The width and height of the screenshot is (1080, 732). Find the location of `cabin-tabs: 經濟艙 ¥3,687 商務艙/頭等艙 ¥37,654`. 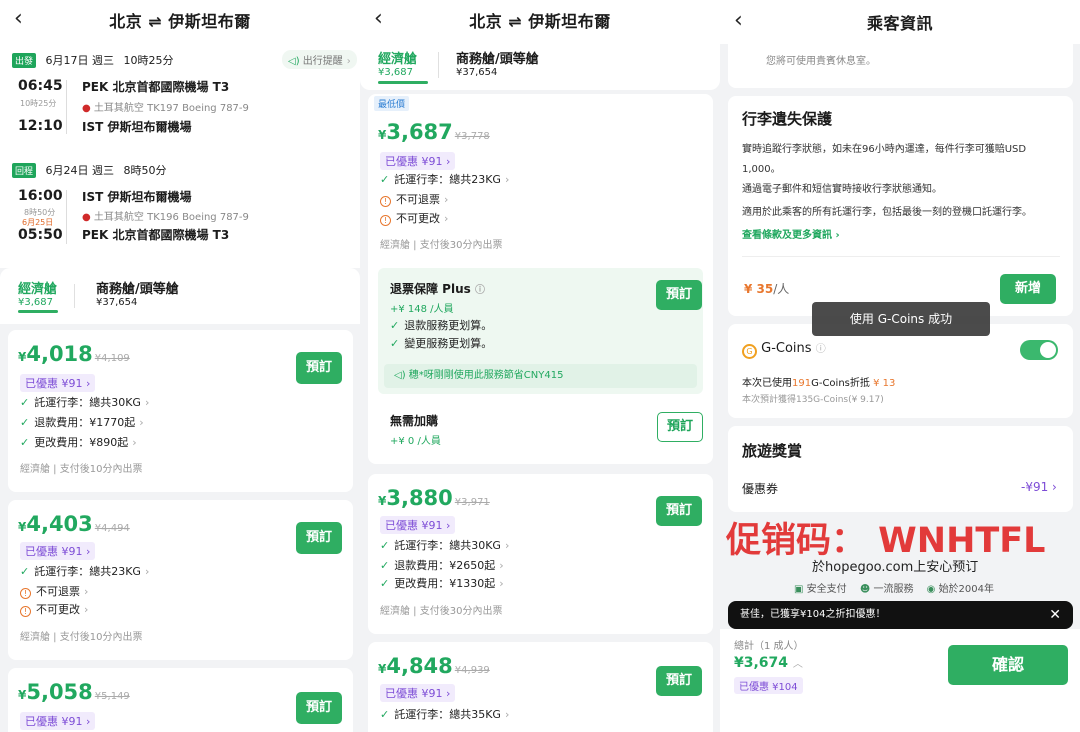

cabin-tabs: 經濟艙 ¥3,687 商務艙/頭等艙 ¥37,654 is located at coordinates (540, 65).